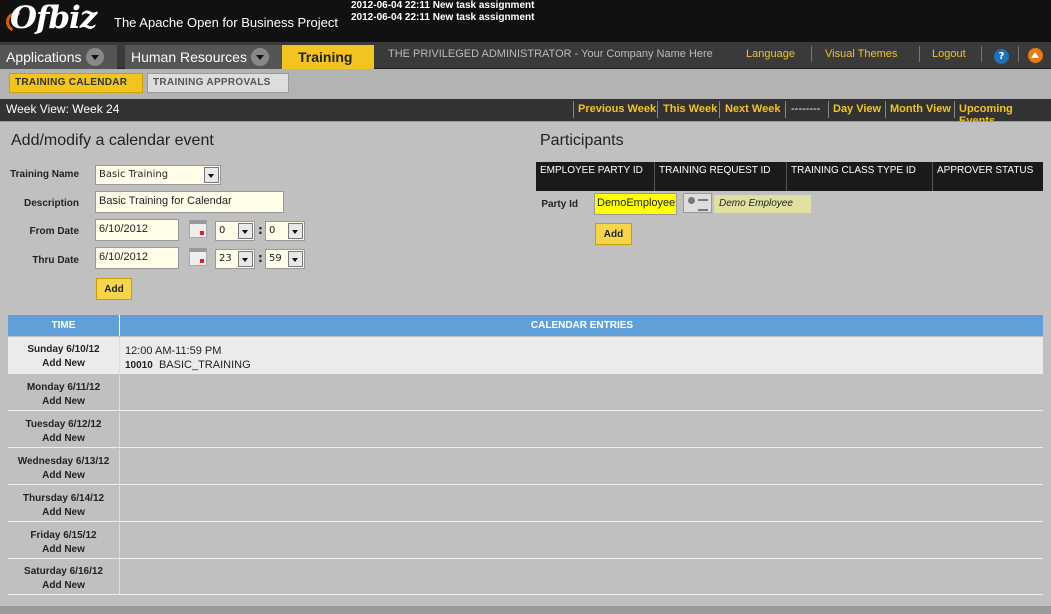 The height and width of the screenshot is (614, 1051). I want to click on footer-bar, so click(525, 610).